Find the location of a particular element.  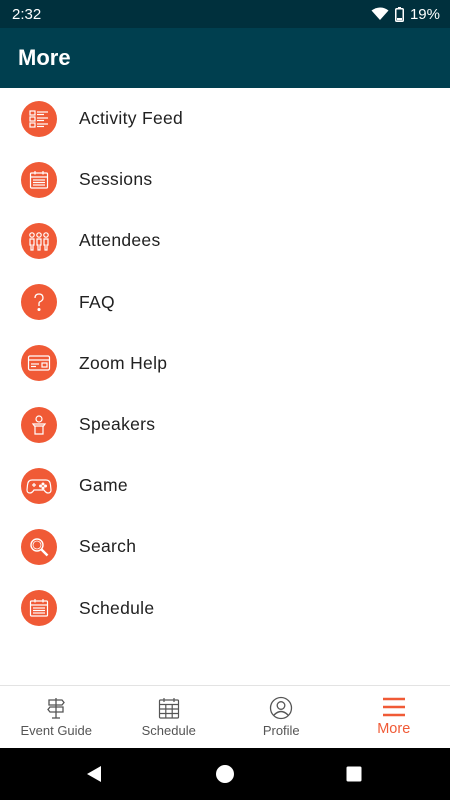

card-icon is located at coordinates (39, 363).